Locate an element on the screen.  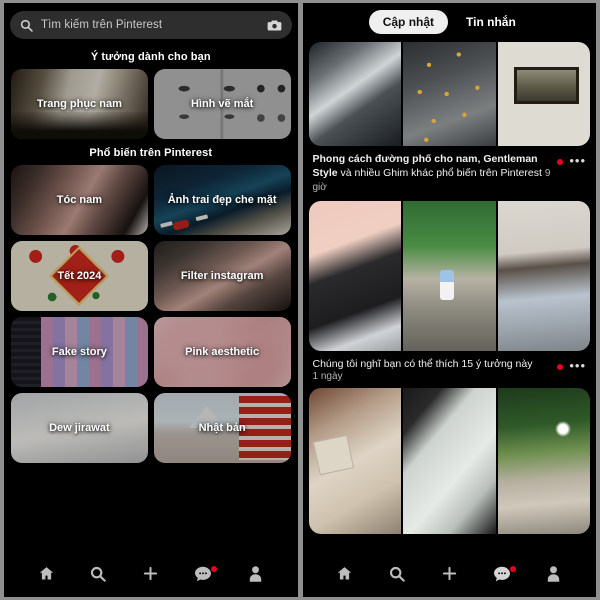
card-tet-2024: Tết 2024 is located at coordinates (79, 276).